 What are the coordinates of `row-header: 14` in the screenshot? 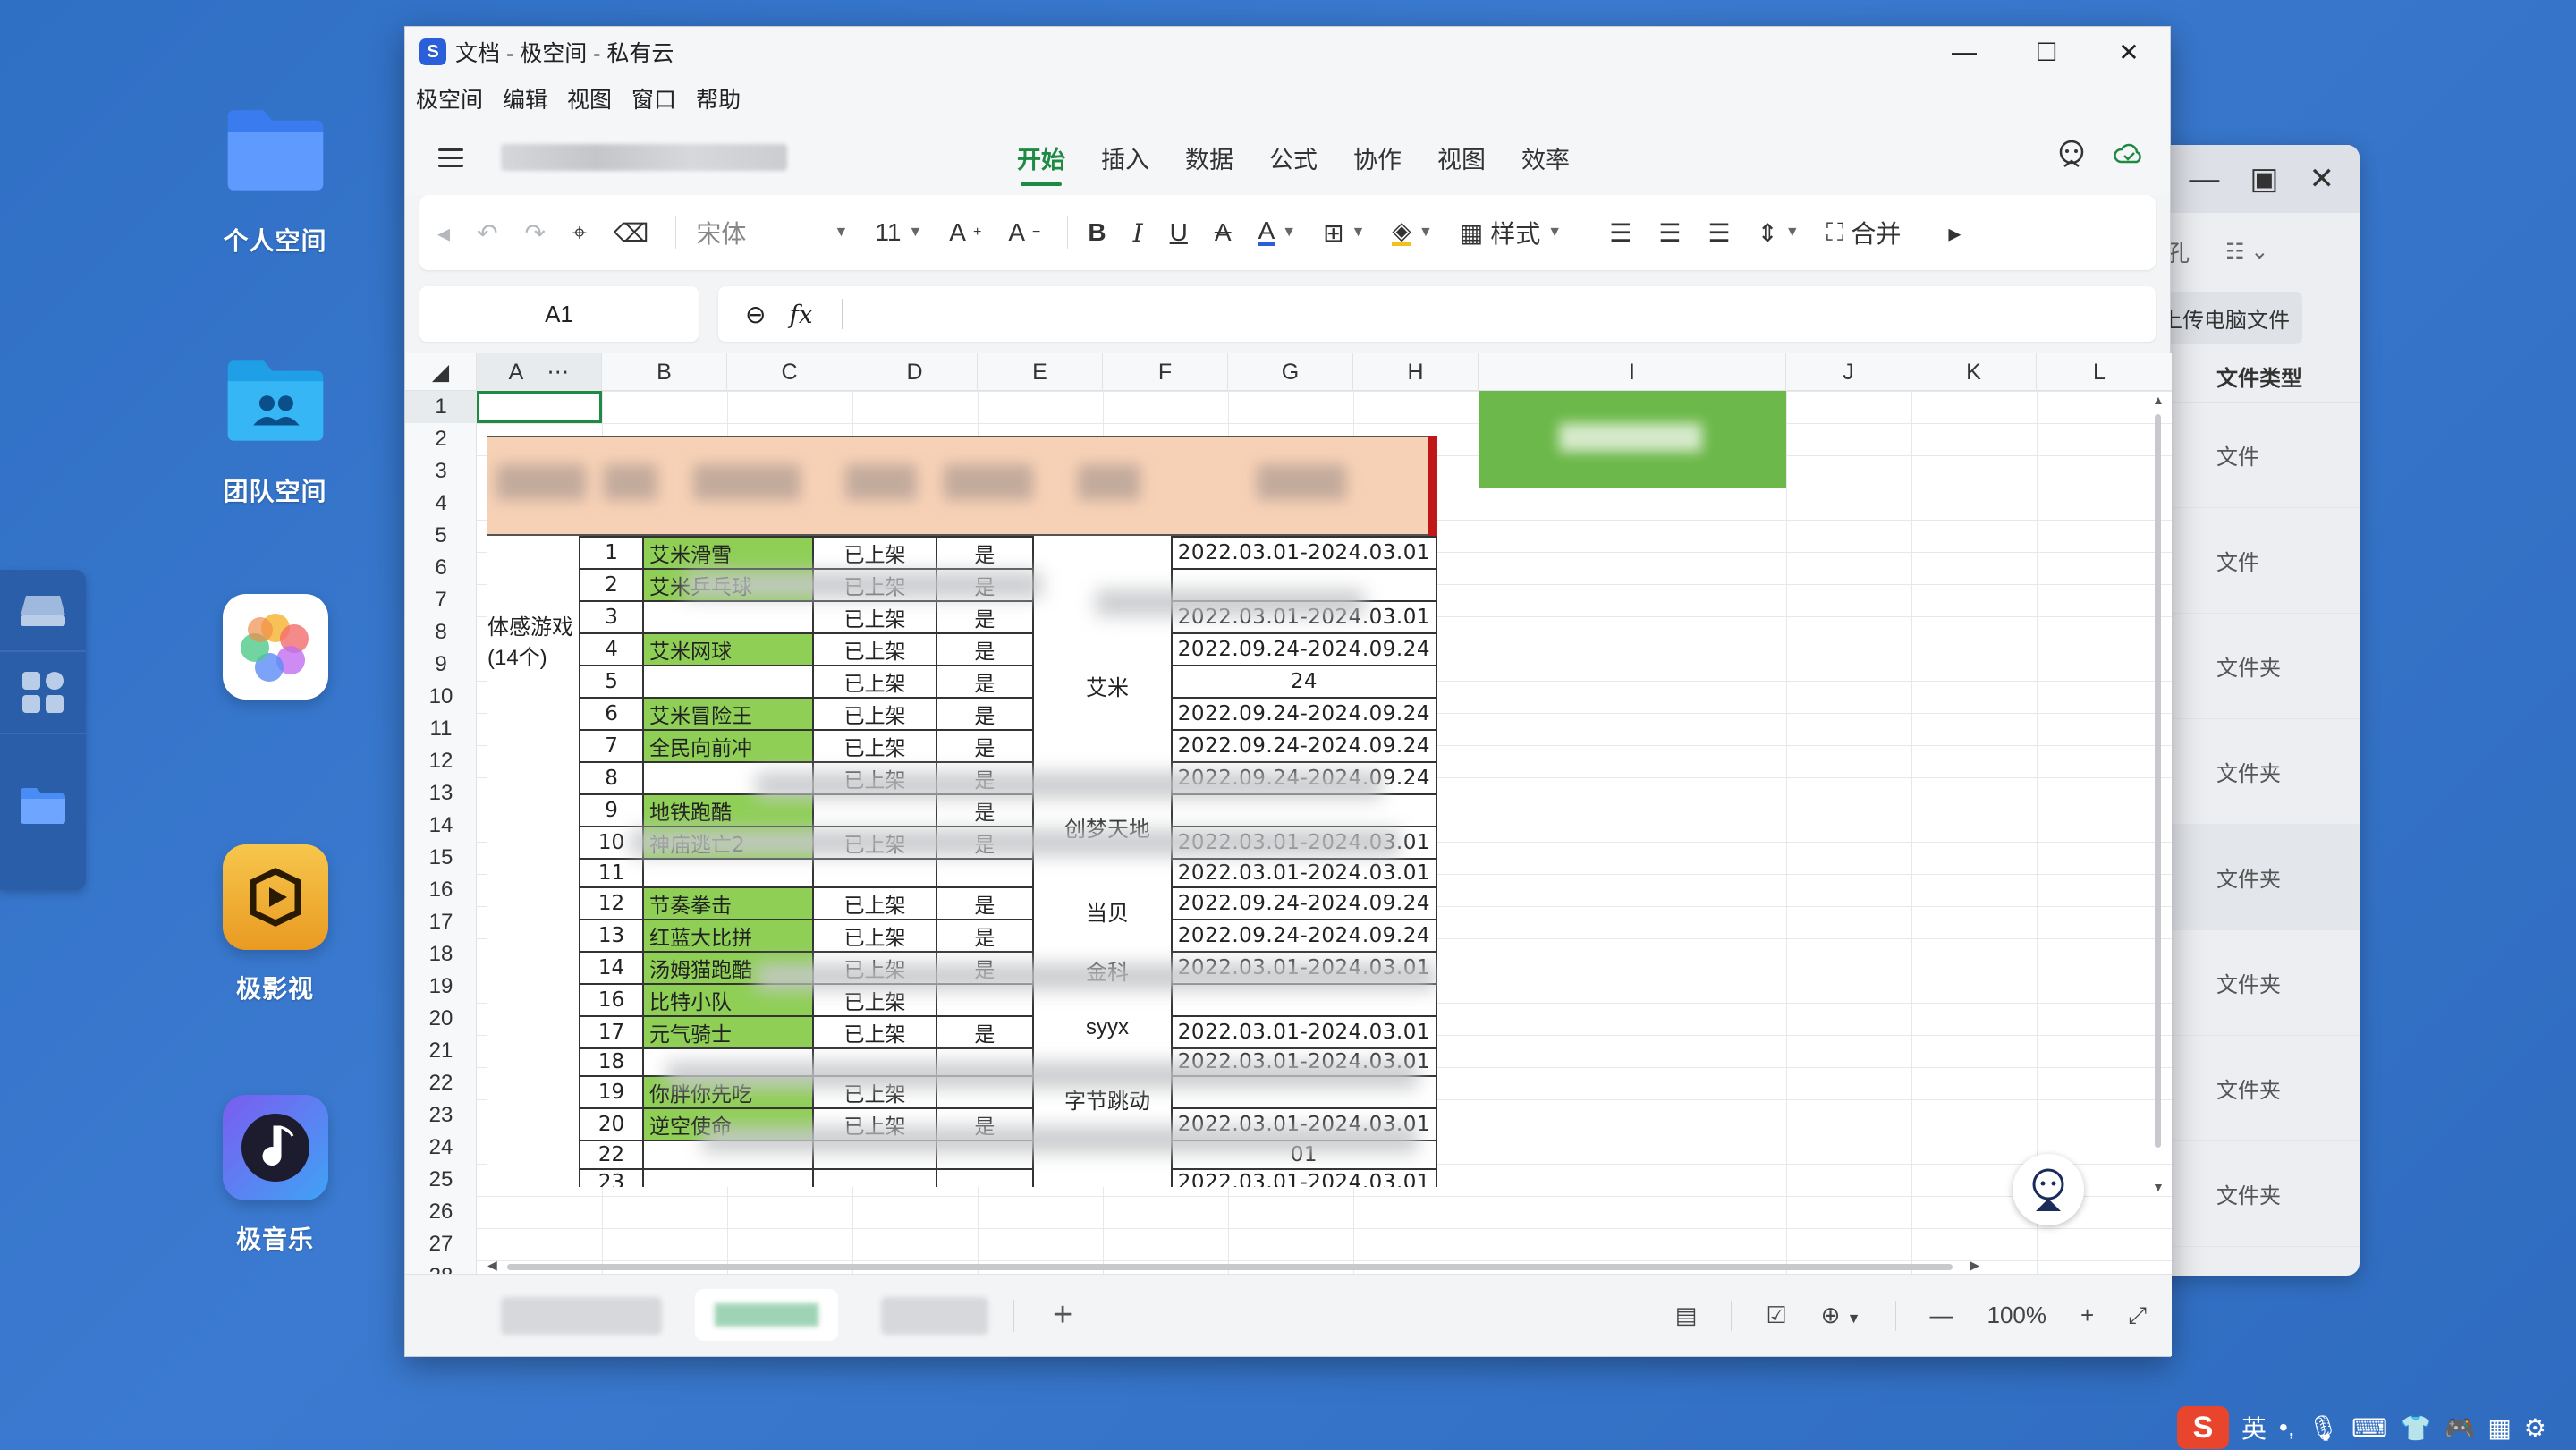 It's located at (441, 826).